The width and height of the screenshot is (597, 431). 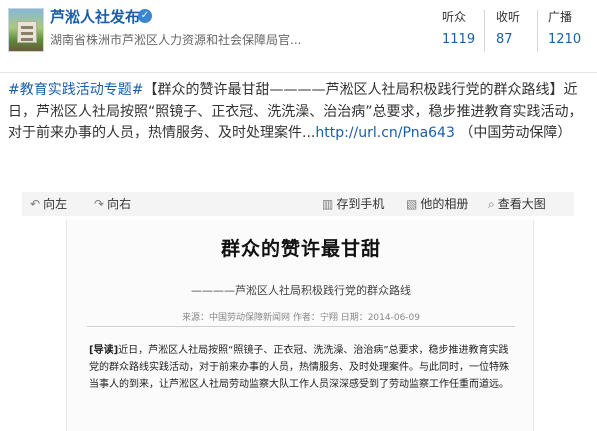 What do you see at coordinates (464, 31) in the screenshot?
I see `stat-followers: 听众 1119` at bounding box center [464, 31].